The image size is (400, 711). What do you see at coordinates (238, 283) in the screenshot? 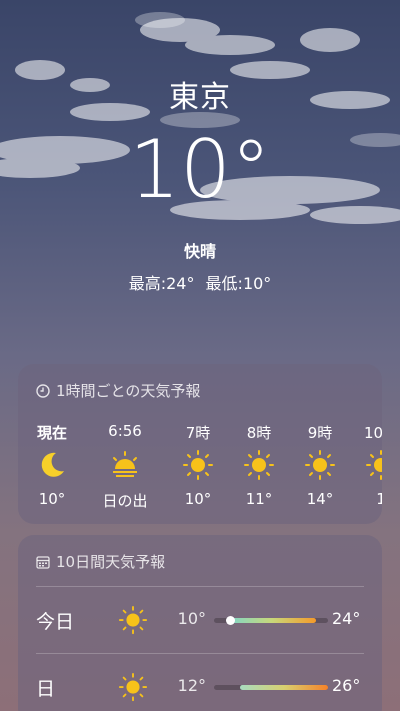
I see `low-temperature: 最低:10°` at bounding box center [238, 283].